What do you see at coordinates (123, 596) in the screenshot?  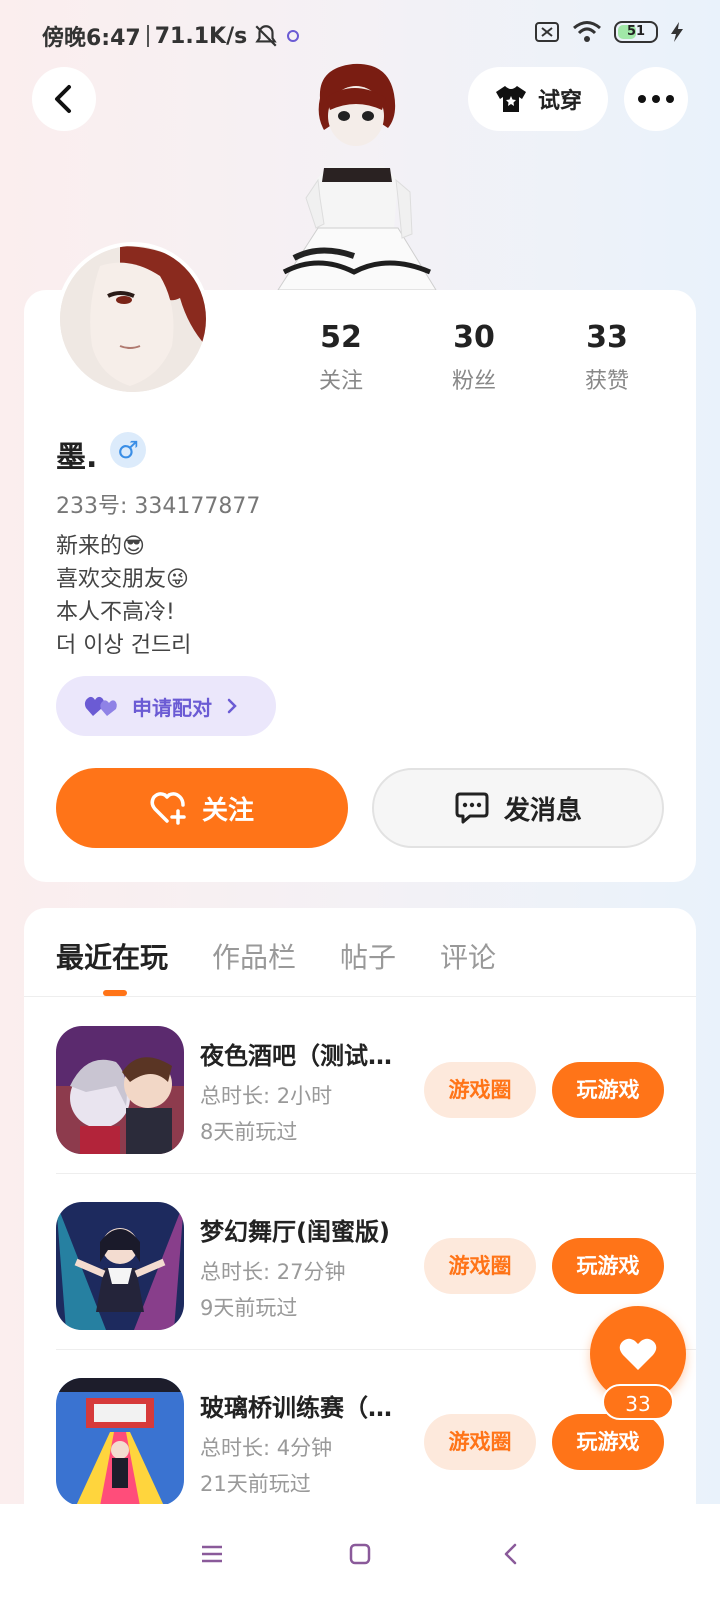 I see `bio: 新来的😎 喜欢交朋友😜 本人不高冷! 더 이상 건드리` at bounding box center [123, 596].